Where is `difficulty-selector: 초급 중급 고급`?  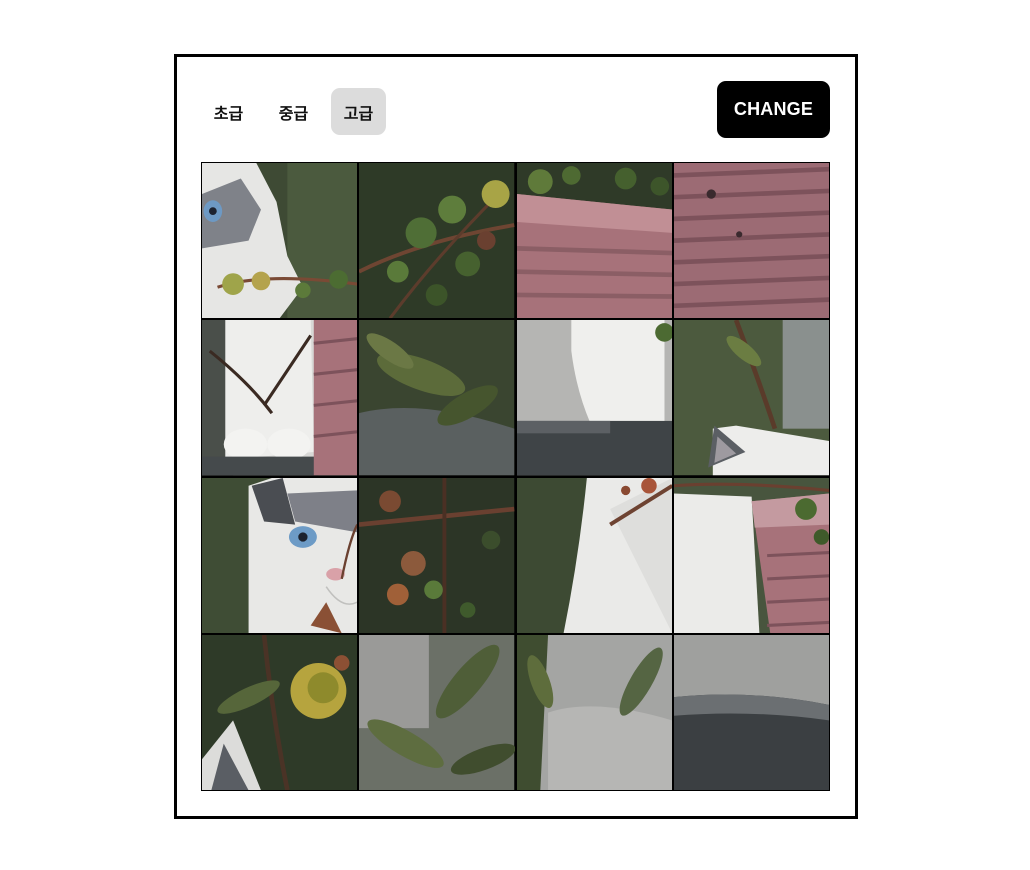 difficulty-selector: 초급 중급 고급 is located at coordinates (293, 111).